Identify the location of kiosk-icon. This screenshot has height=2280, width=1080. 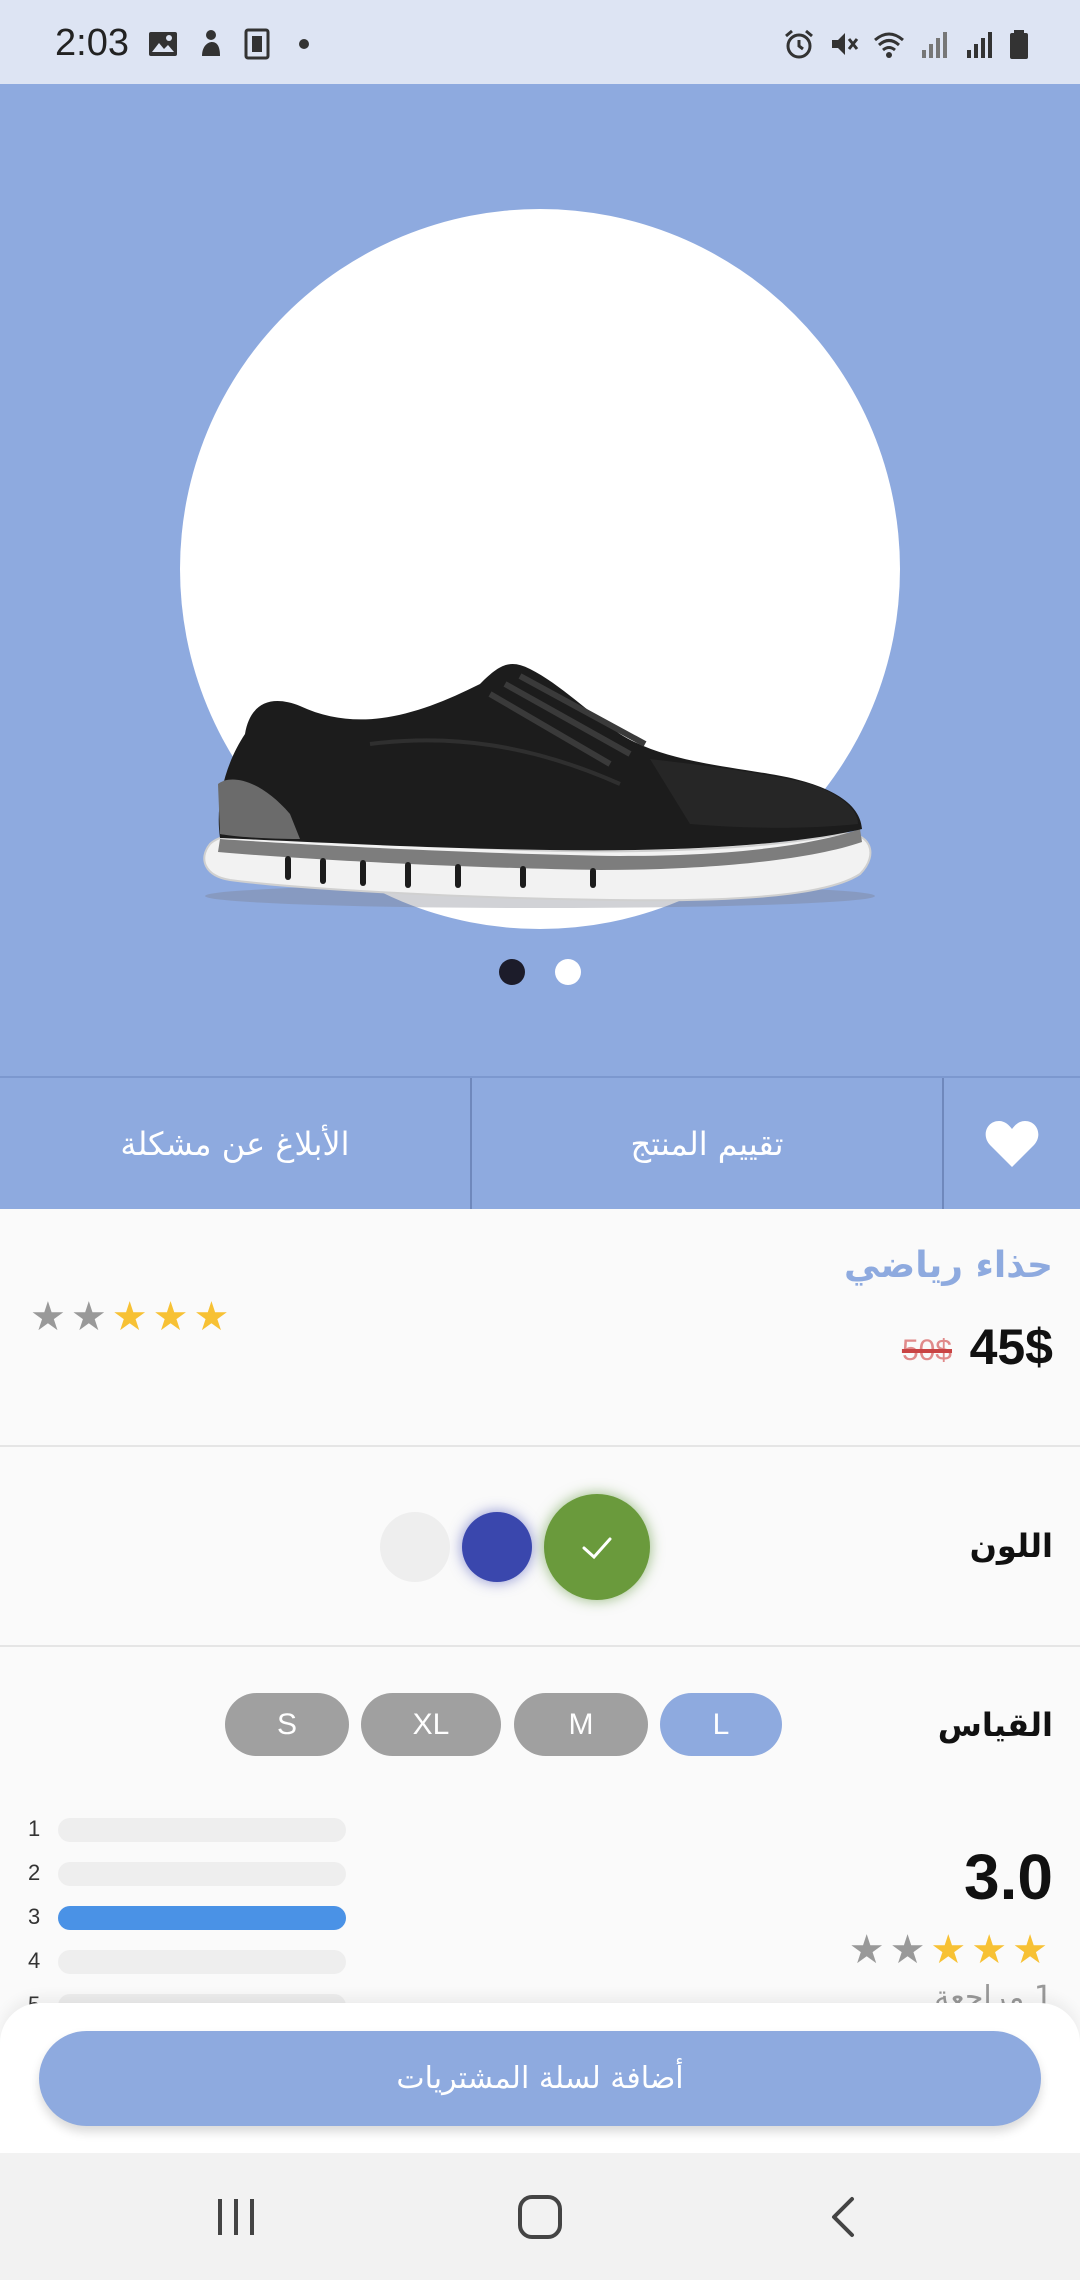
(257, 44).